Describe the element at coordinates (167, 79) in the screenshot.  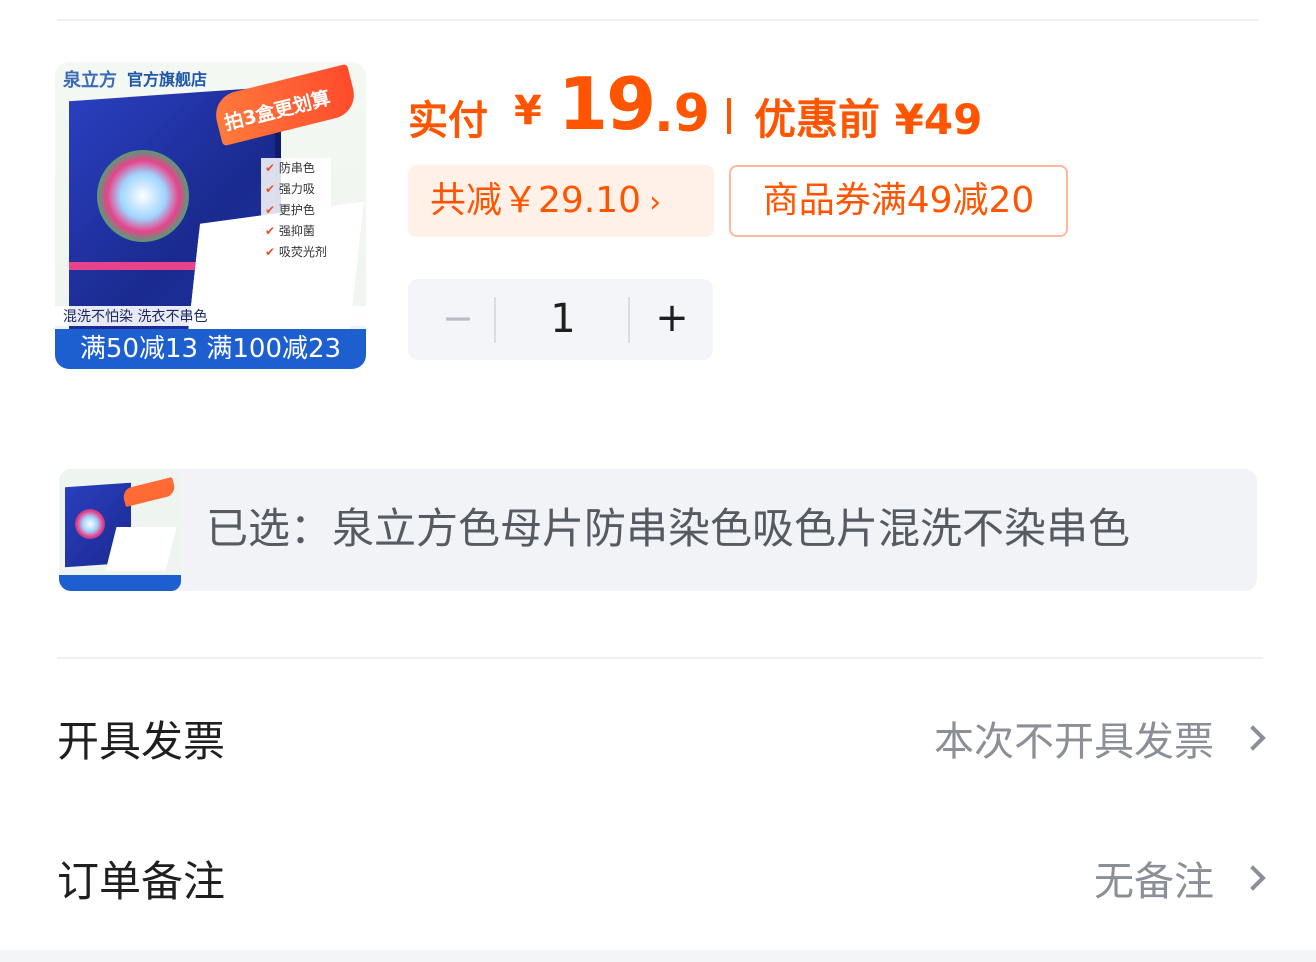
I see `store-tag: 官方旗舰店` at that location.